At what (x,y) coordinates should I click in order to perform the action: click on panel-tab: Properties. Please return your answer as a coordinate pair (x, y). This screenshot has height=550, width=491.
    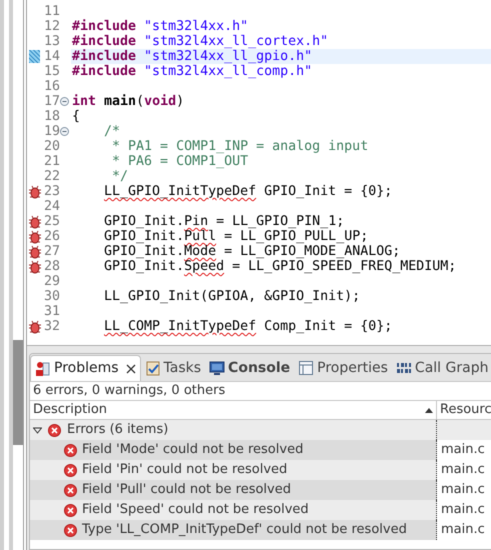
    Looking at the image, I should click on (343, 368).